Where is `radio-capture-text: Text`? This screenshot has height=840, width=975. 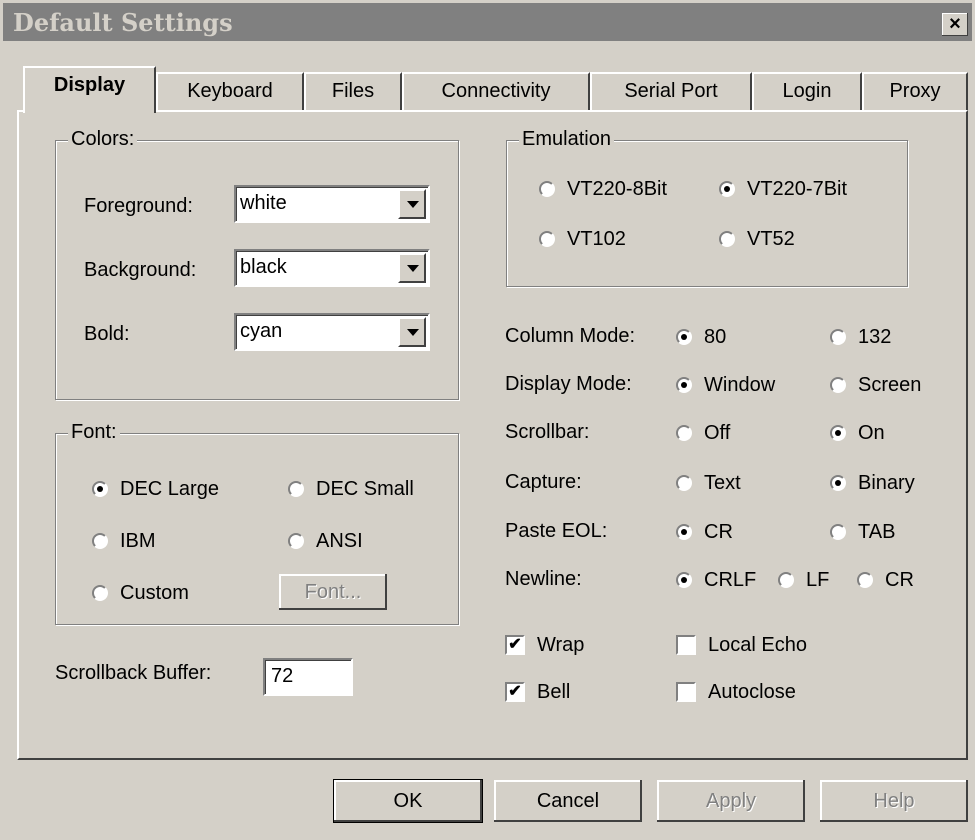
radio-capture-text: Text is located at coordinates (708, 483).